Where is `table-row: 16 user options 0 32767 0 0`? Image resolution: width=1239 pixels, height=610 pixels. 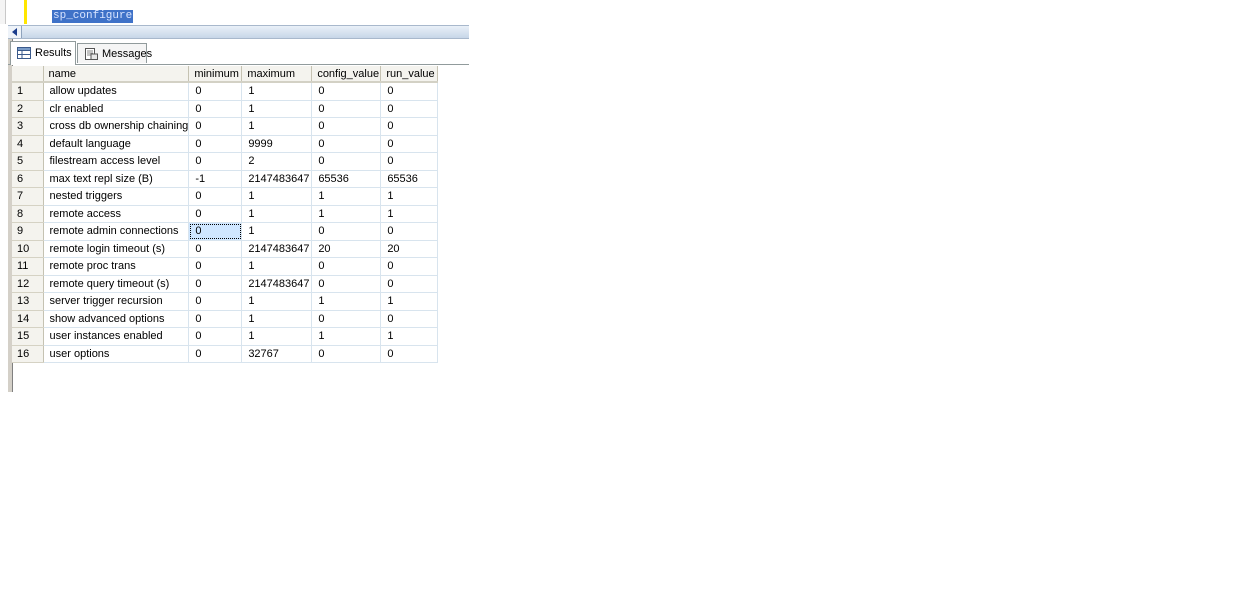 table-row: 16 user options 0 32767 0 0 is located at coordinates (225, 354).